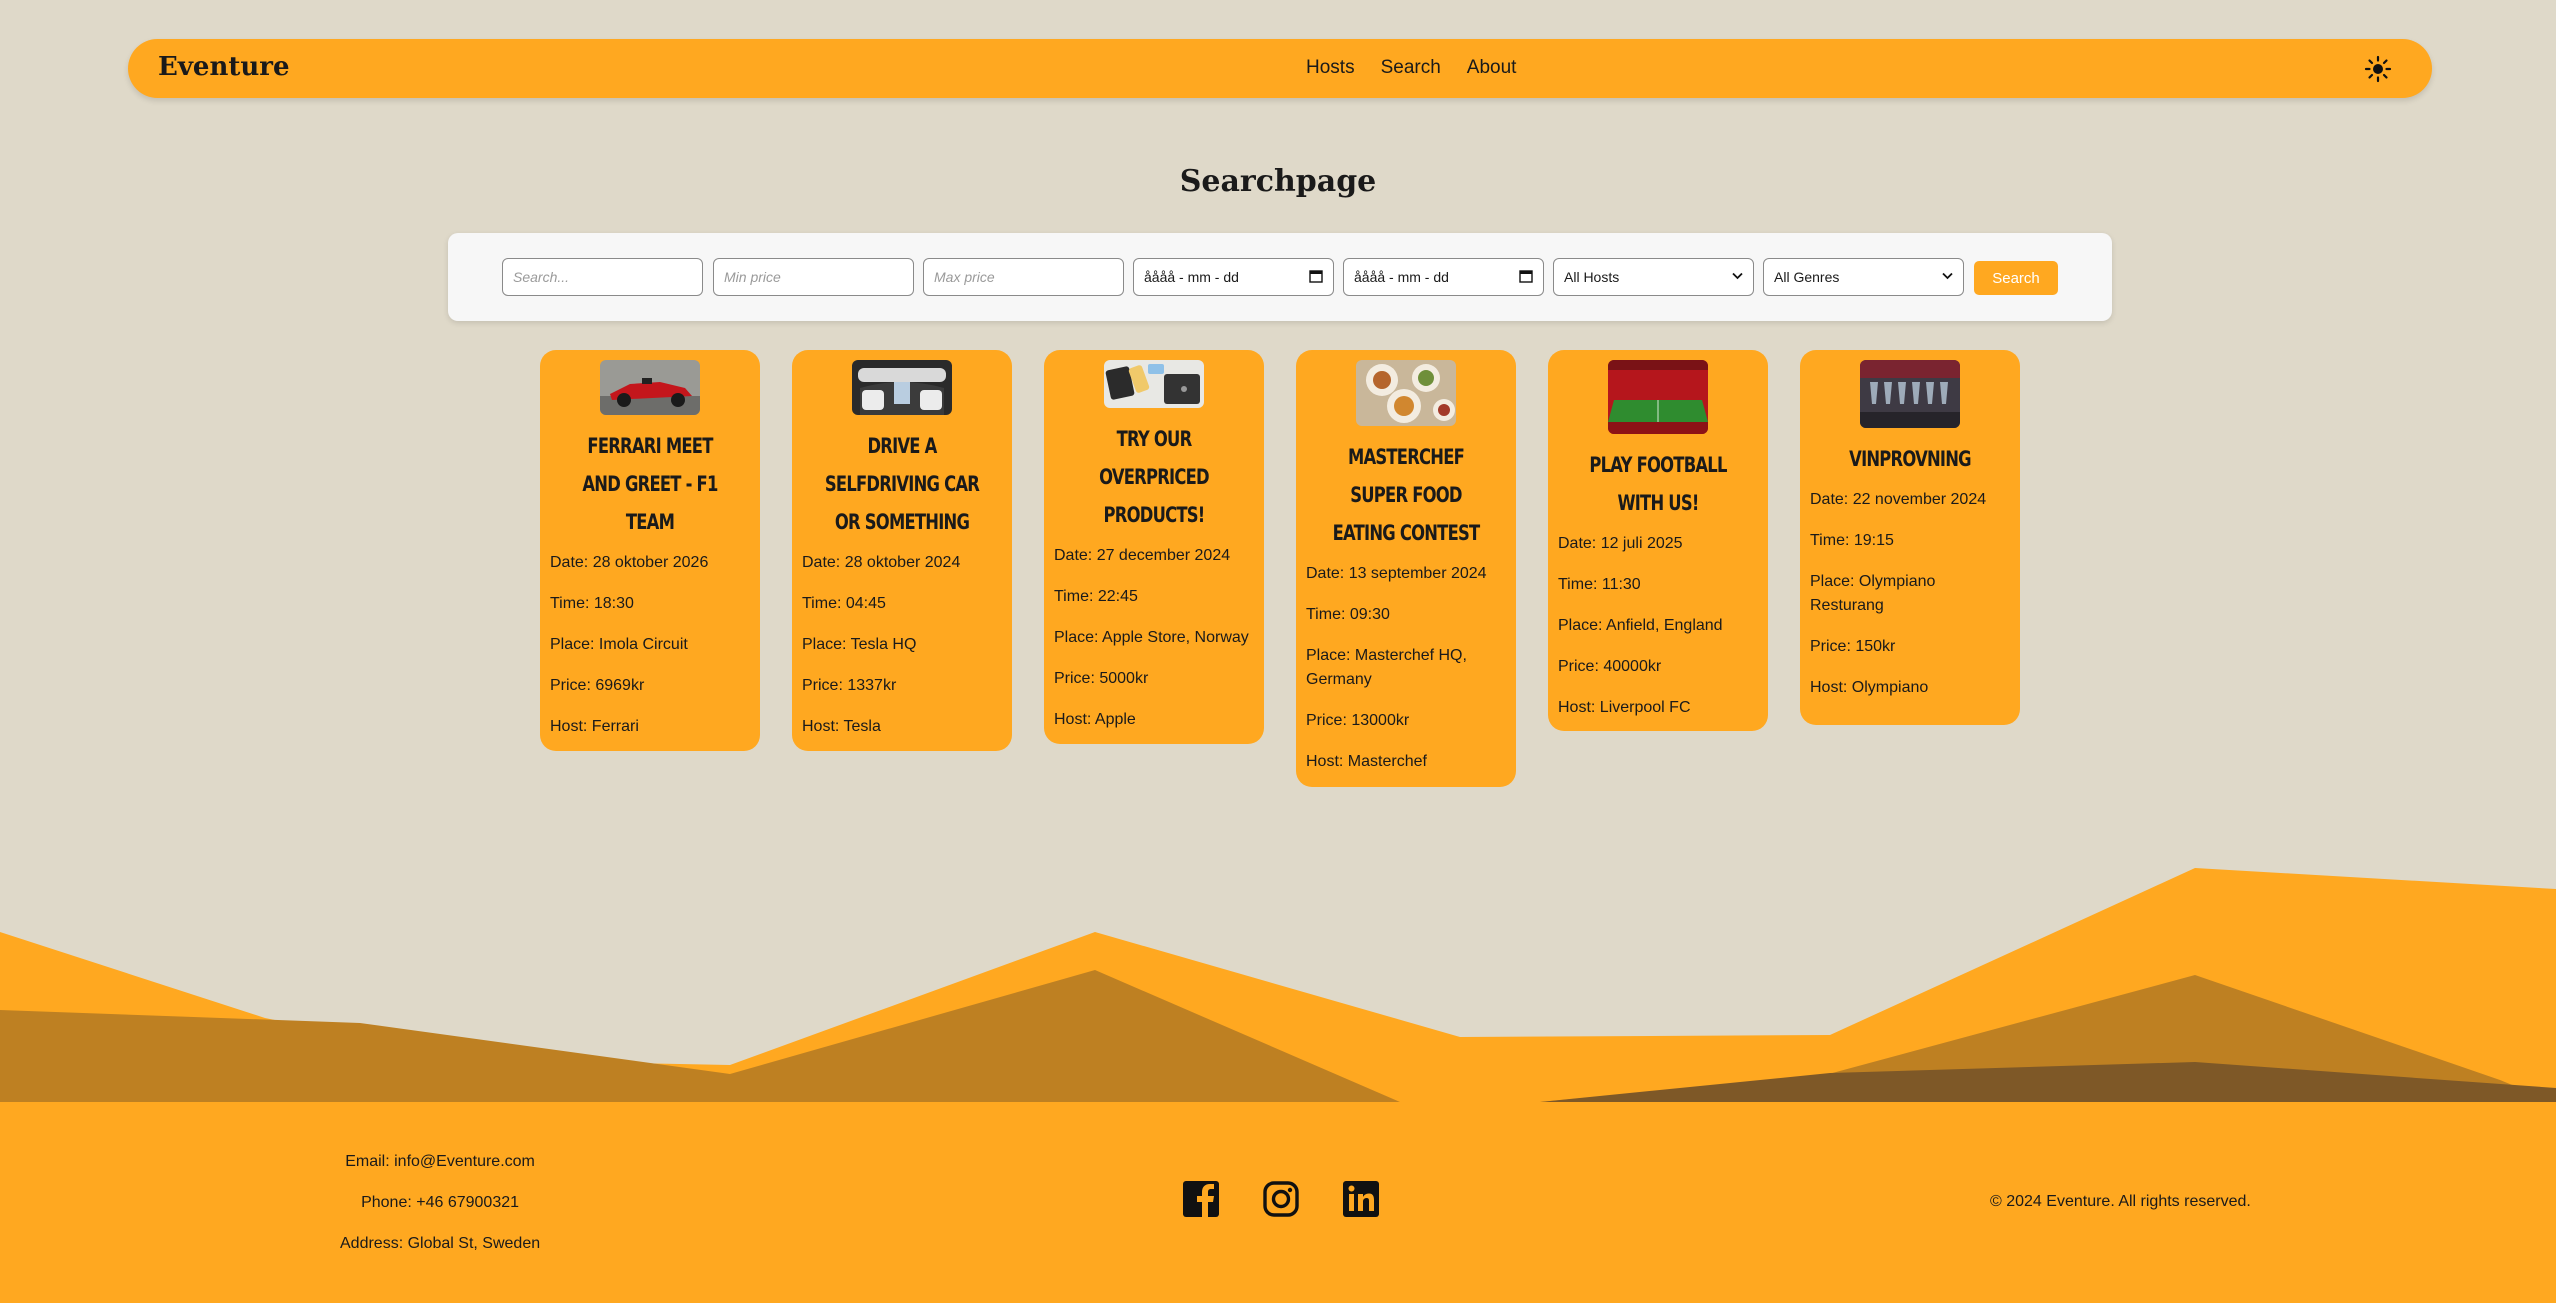 This screenshot has height=1303, width=2556. What do you see at coordinates (650, 484) in the screenshot?
I see `event-title: Ferrari Meet and Greet - F1 Team` at bounding box center [650, 484].